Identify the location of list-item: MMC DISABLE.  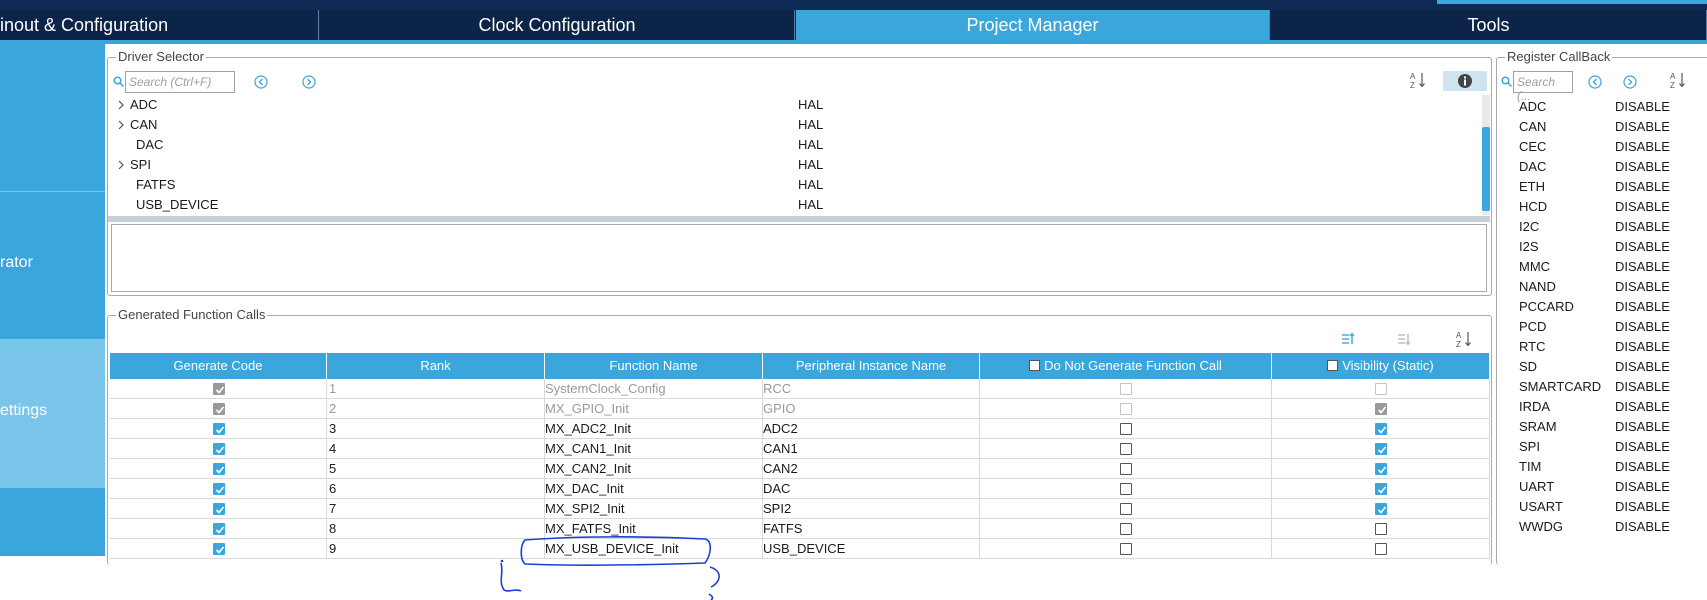
(1602, 267).